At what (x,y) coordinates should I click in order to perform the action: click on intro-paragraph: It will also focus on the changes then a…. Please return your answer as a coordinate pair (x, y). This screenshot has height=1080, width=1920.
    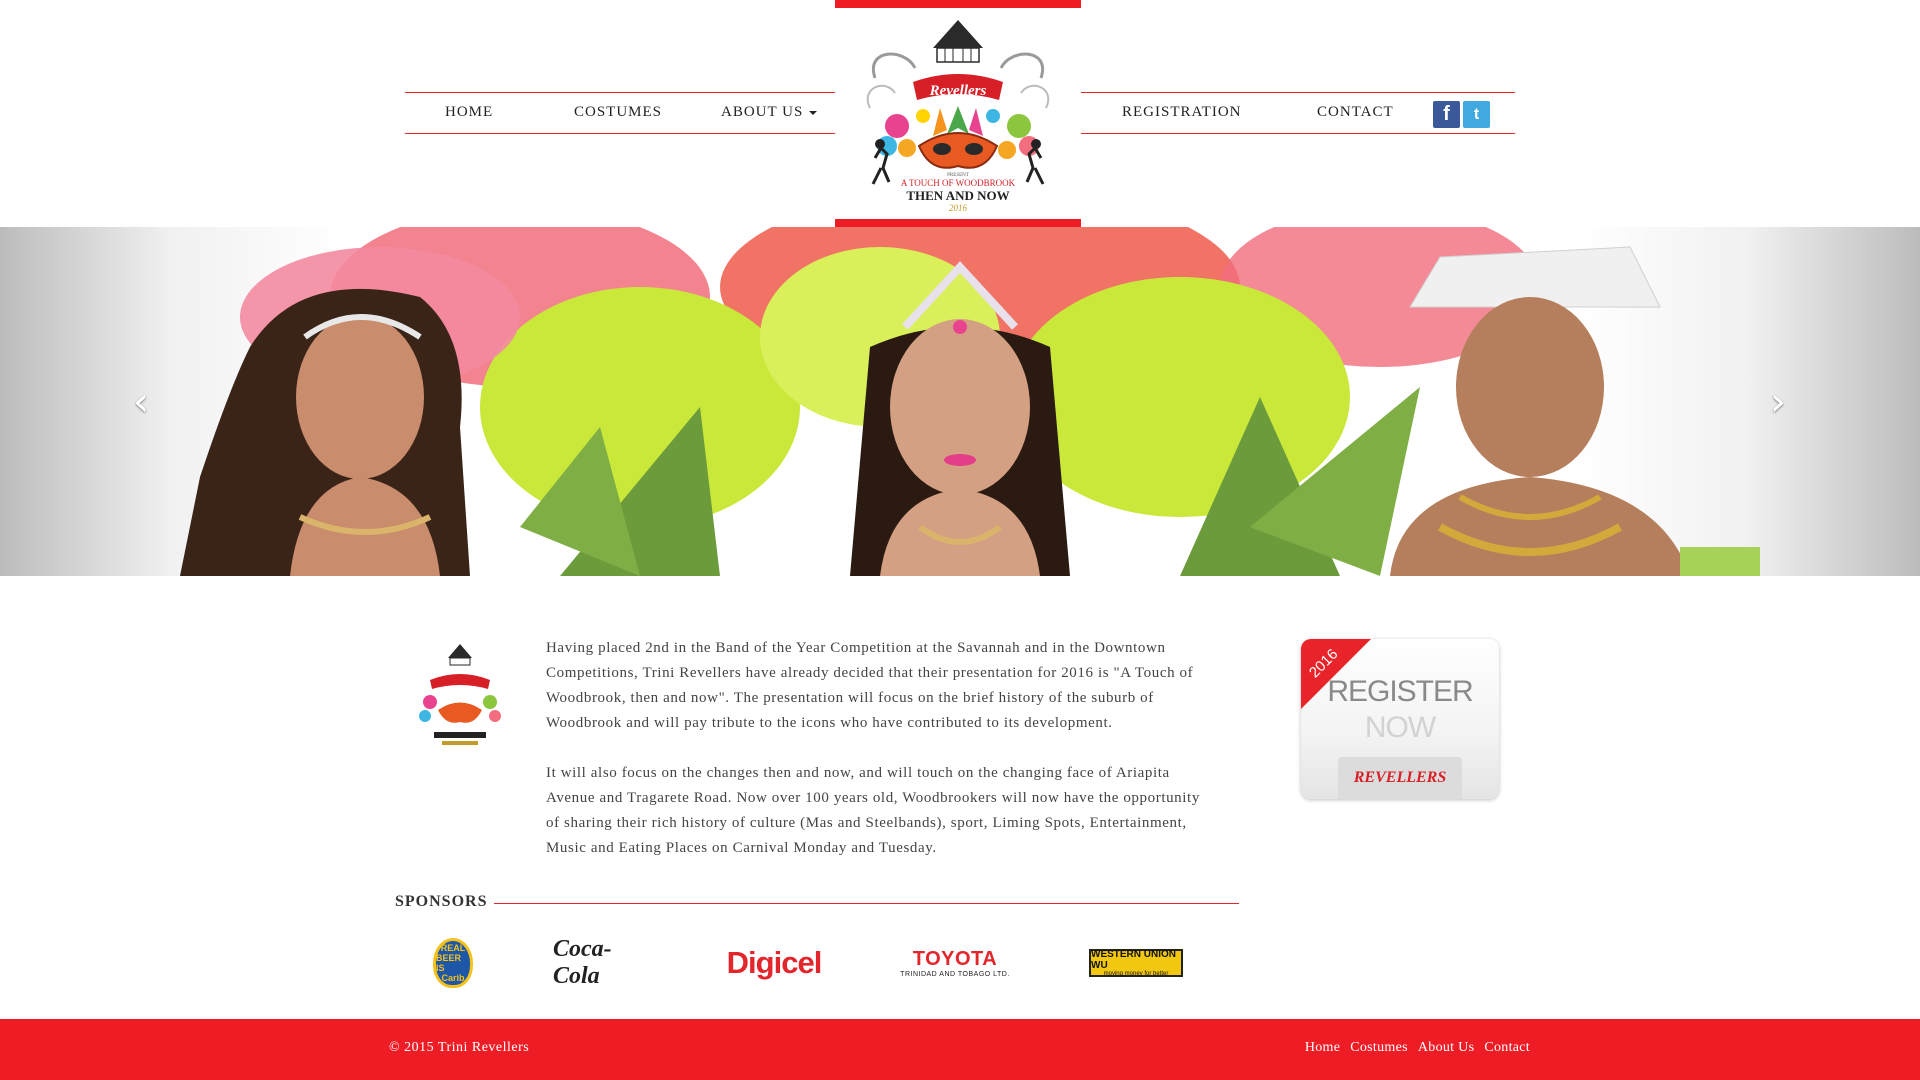
    Looking at the image, I should click on (873, 810).